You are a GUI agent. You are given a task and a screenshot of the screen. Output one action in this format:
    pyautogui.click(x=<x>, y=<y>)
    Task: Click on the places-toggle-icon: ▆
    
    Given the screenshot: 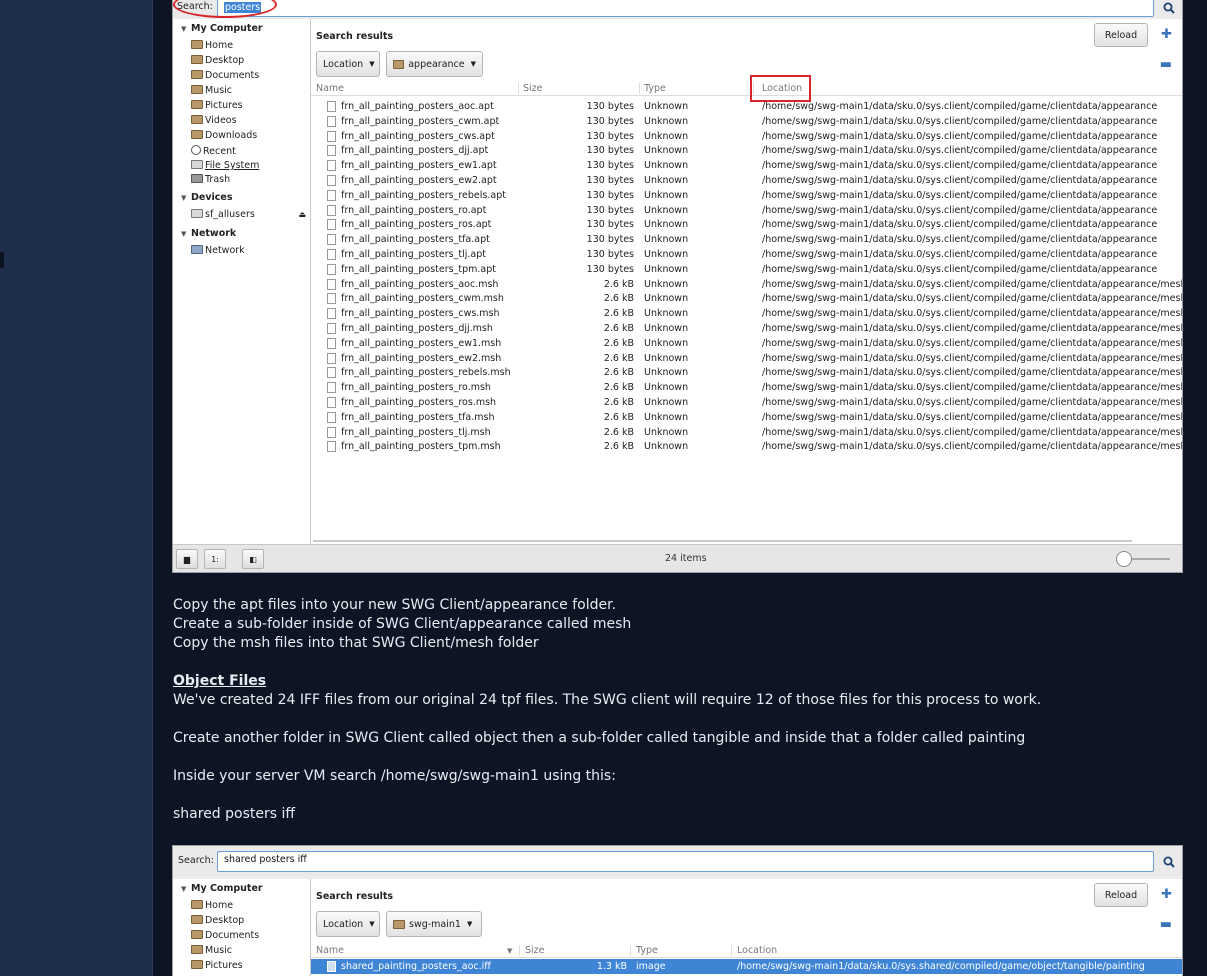 What is the action you would take?
    pyautogui.click(x=187, y=559)
    